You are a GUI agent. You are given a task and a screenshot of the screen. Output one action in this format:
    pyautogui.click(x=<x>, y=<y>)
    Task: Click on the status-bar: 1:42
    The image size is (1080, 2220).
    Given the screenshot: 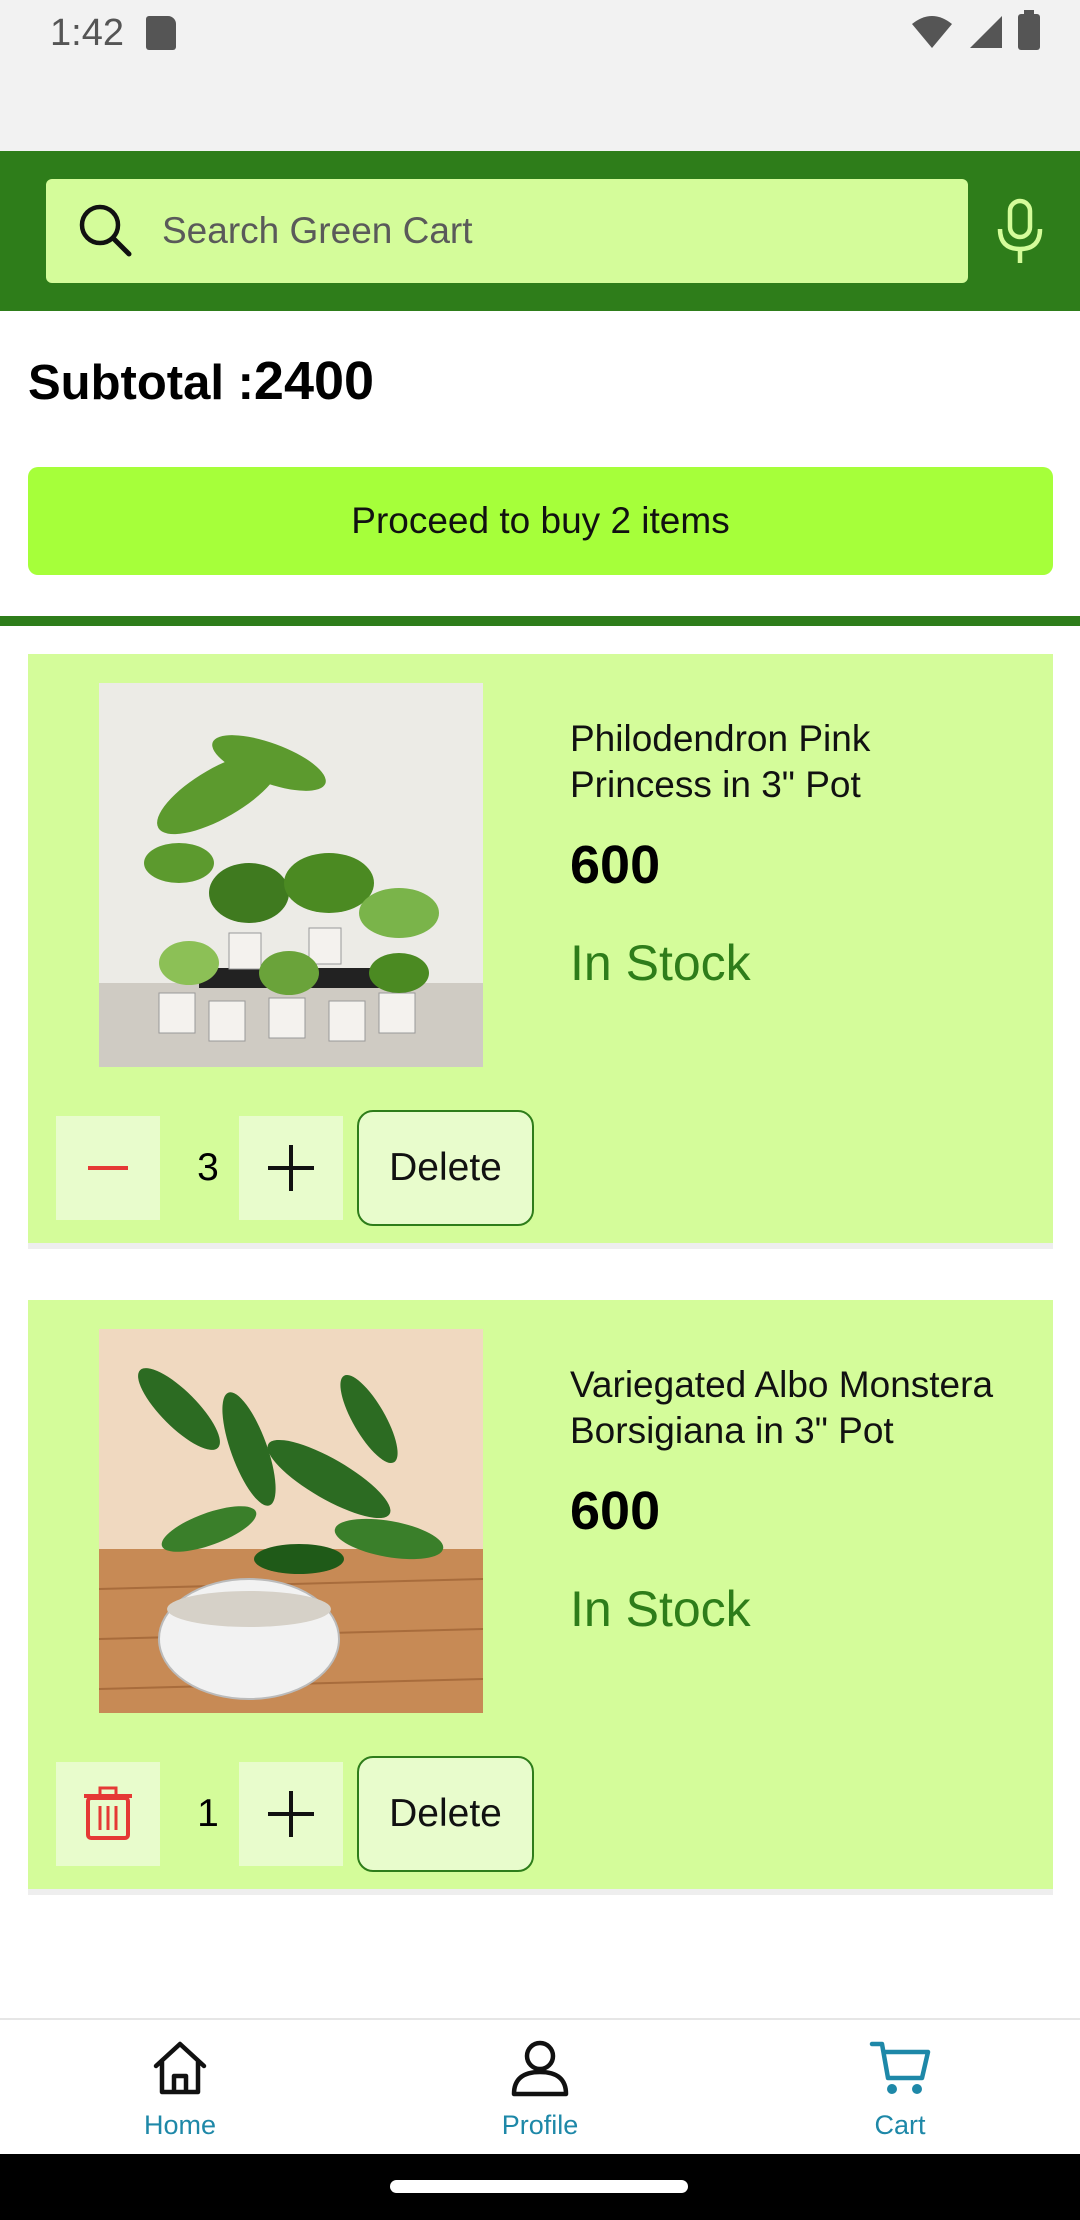 What is the action you would take?
    pyautogui.click(x=540, y=75)
    